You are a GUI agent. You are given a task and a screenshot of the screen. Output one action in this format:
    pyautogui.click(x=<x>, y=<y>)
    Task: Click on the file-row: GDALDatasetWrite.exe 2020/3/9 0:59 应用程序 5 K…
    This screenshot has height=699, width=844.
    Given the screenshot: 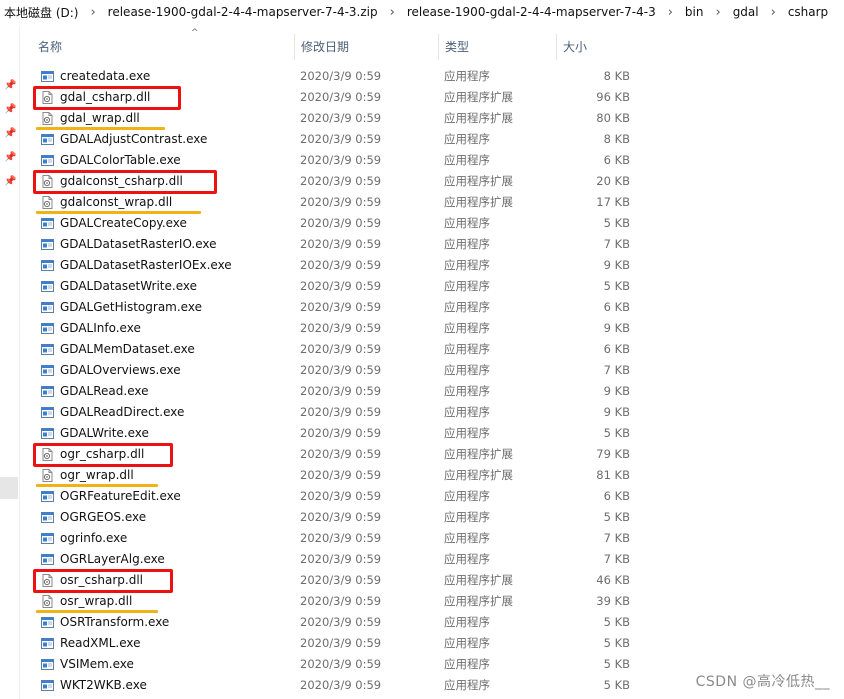 What is the action you would take?
    pyautogui.click(x=337, y=286)
    